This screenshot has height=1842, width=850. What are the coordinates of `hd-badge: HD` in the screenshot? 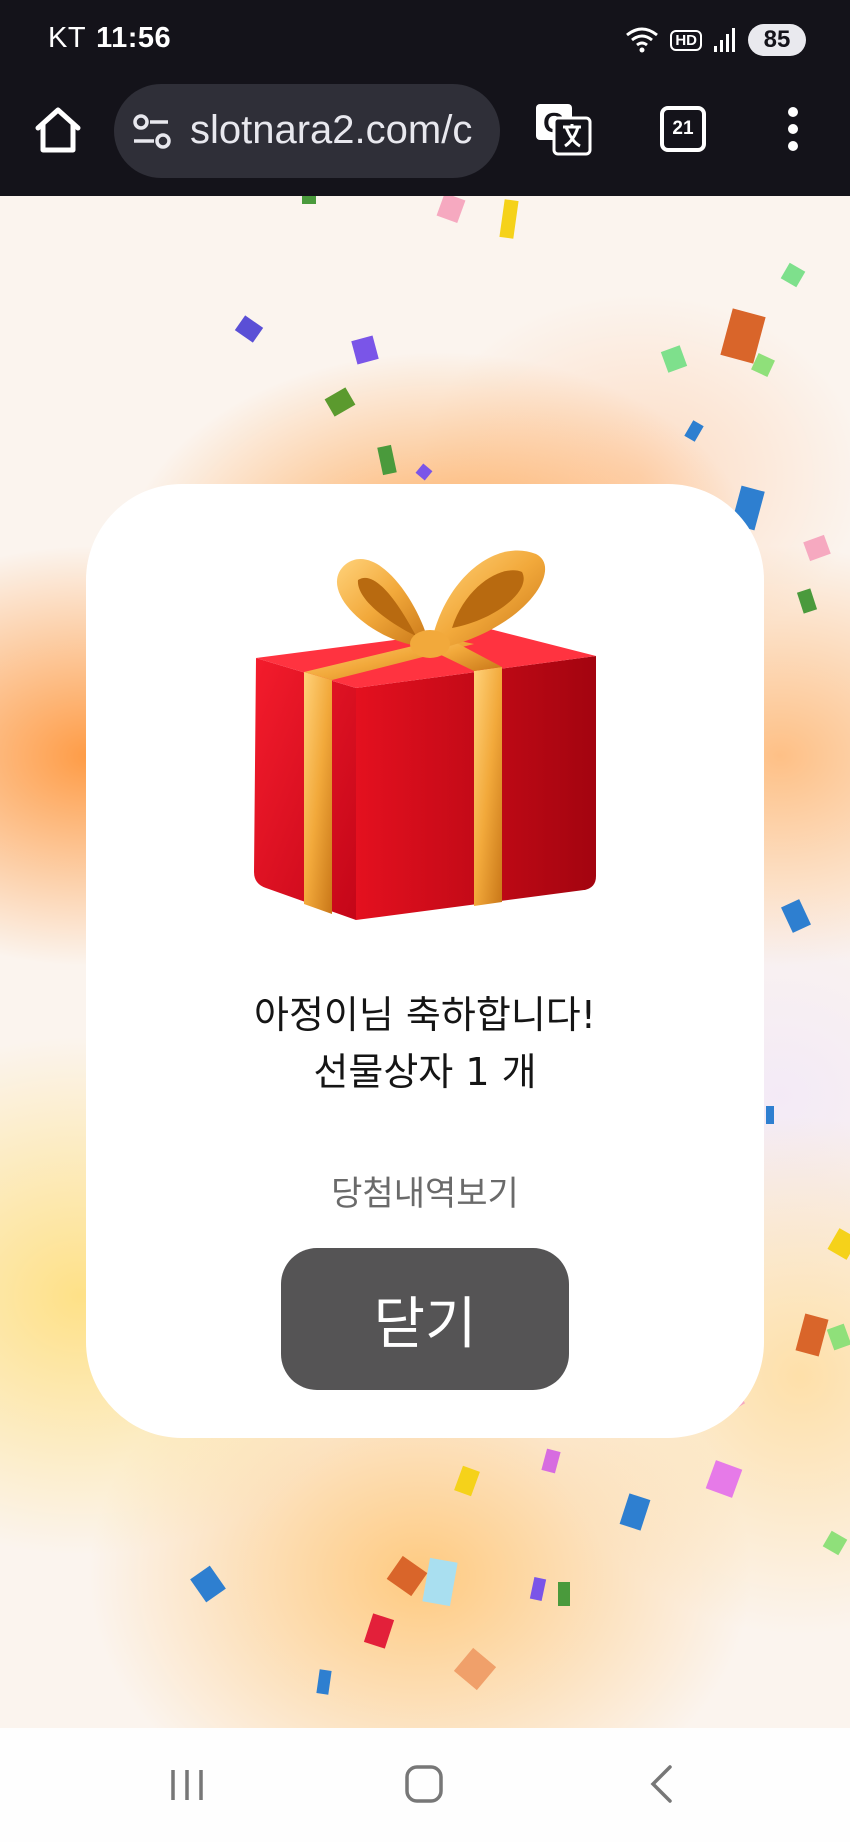 It's located at (686, 40).